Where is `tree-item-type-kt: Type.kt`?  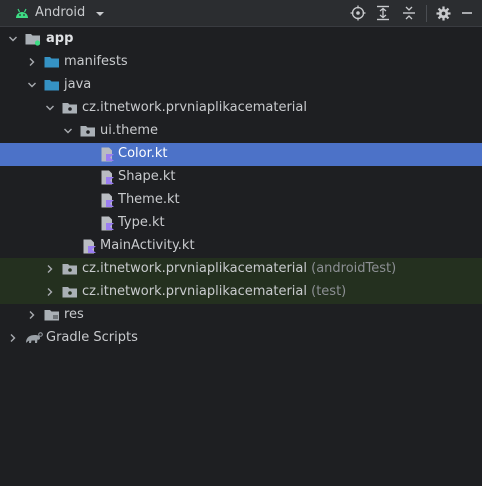 tree-item-type-kt: Type.kt is located at coordinates (241, 223).